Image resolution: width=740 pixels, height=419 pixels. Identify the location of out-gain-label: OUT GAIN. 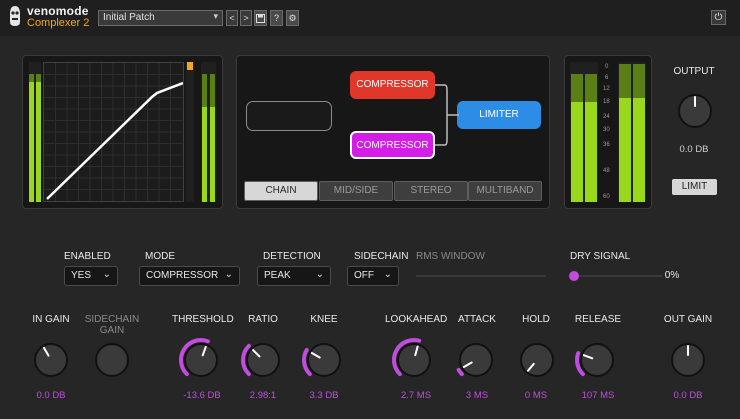
(688, 319).